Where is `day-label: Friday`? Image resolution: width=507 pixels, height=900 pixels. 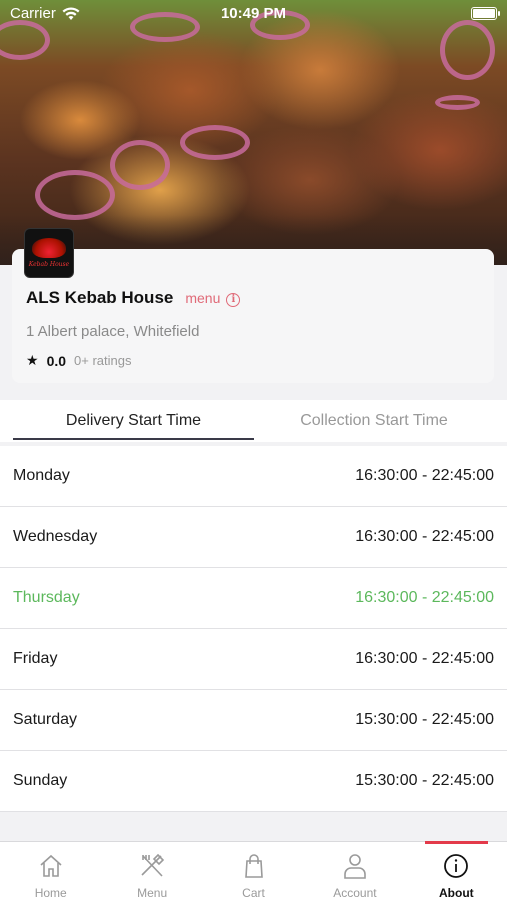 day-label: Friday is located at coordinates (35, 658).